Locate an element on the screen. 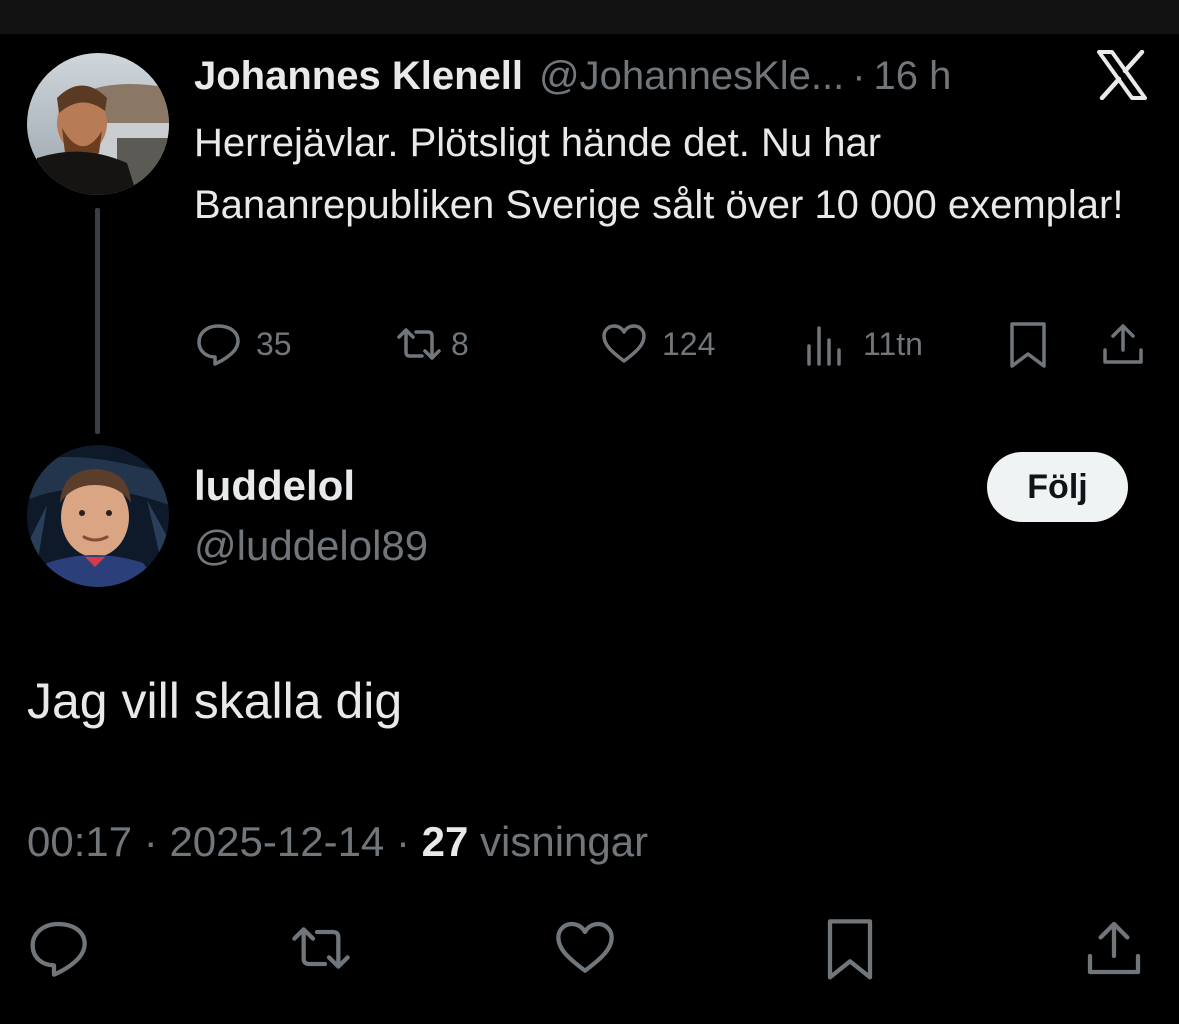  author-handle: @luddelol89 is located at coordinates (311, 546).